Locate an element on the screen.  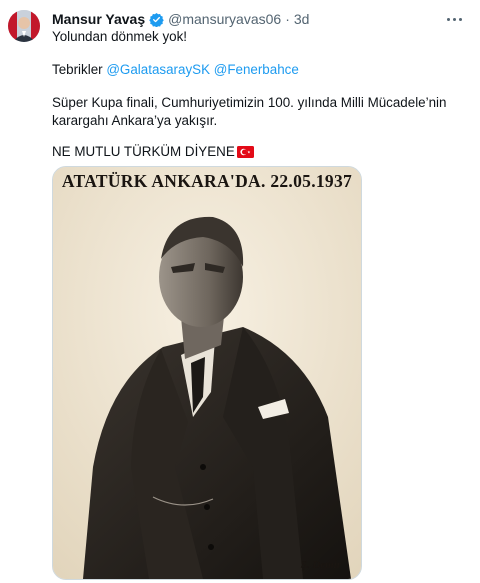
tweet-header: Mansur Yavaş @mansuryavas06 · 3d is located at coordinates (180, 19).